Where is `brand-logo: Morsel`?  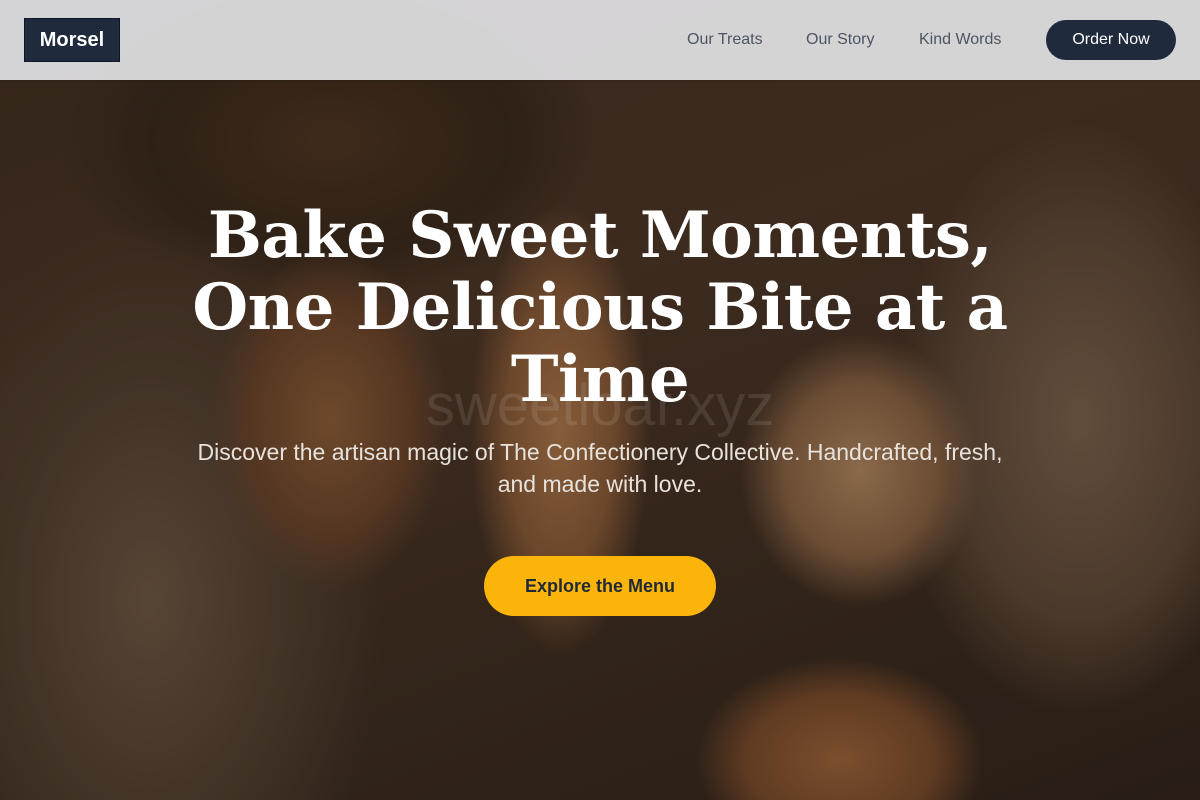
brand-logo: Morsel is located at coordinates (72, 40).